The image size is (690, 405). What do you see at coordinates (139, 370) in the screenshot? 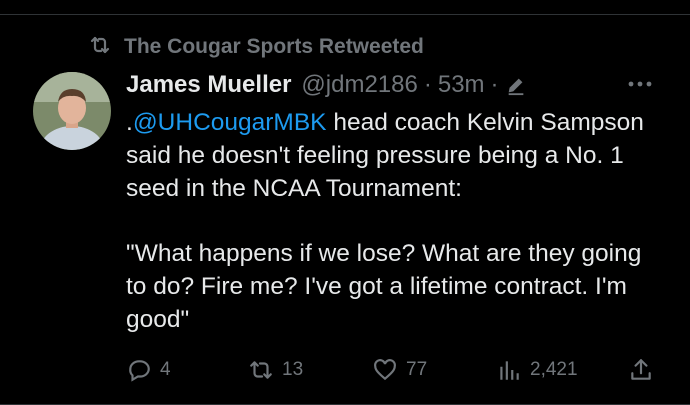
I see `reply-icon` at bounding box center [139, 370].